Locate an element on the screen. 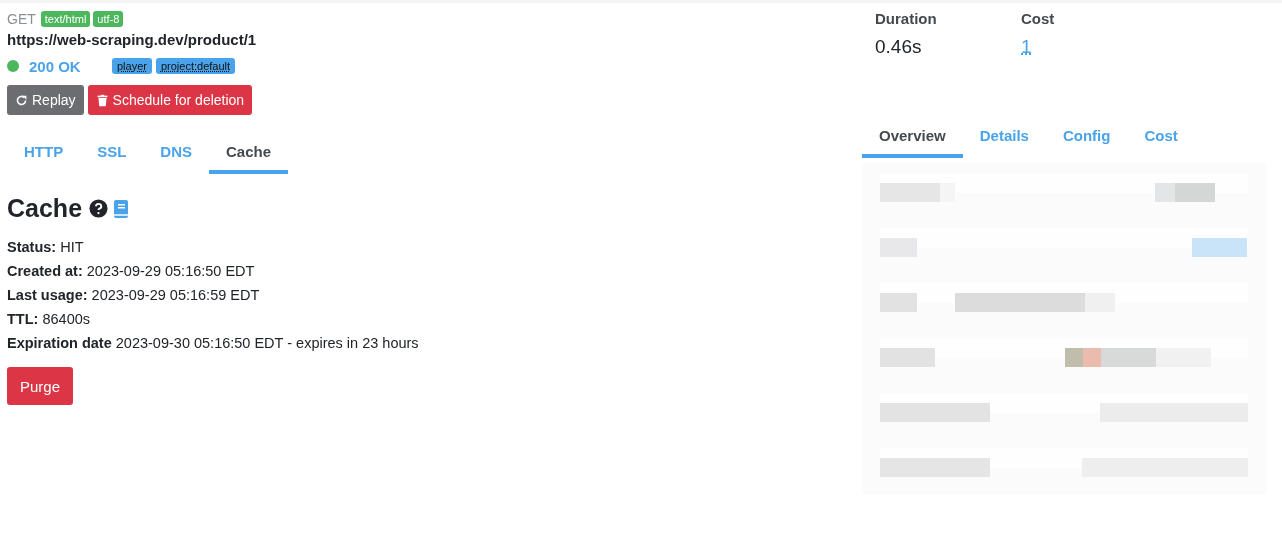  tab: DNS is located at coordinates (176, 155).